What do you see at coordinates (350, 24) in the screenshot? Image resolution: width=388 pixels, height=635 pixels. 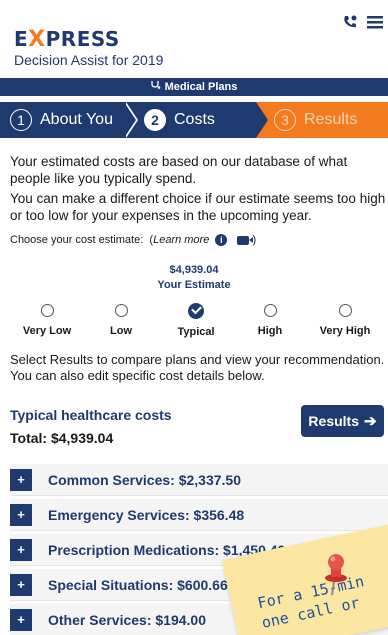 I see `phone-icon` at bounding box center [350, 24].